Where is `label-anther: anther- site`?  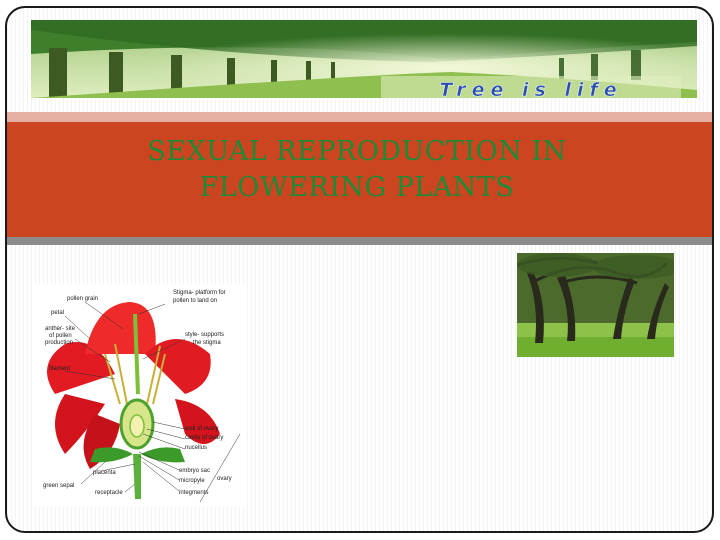 label-anther: anther- site is located at coordinates (60, 329).